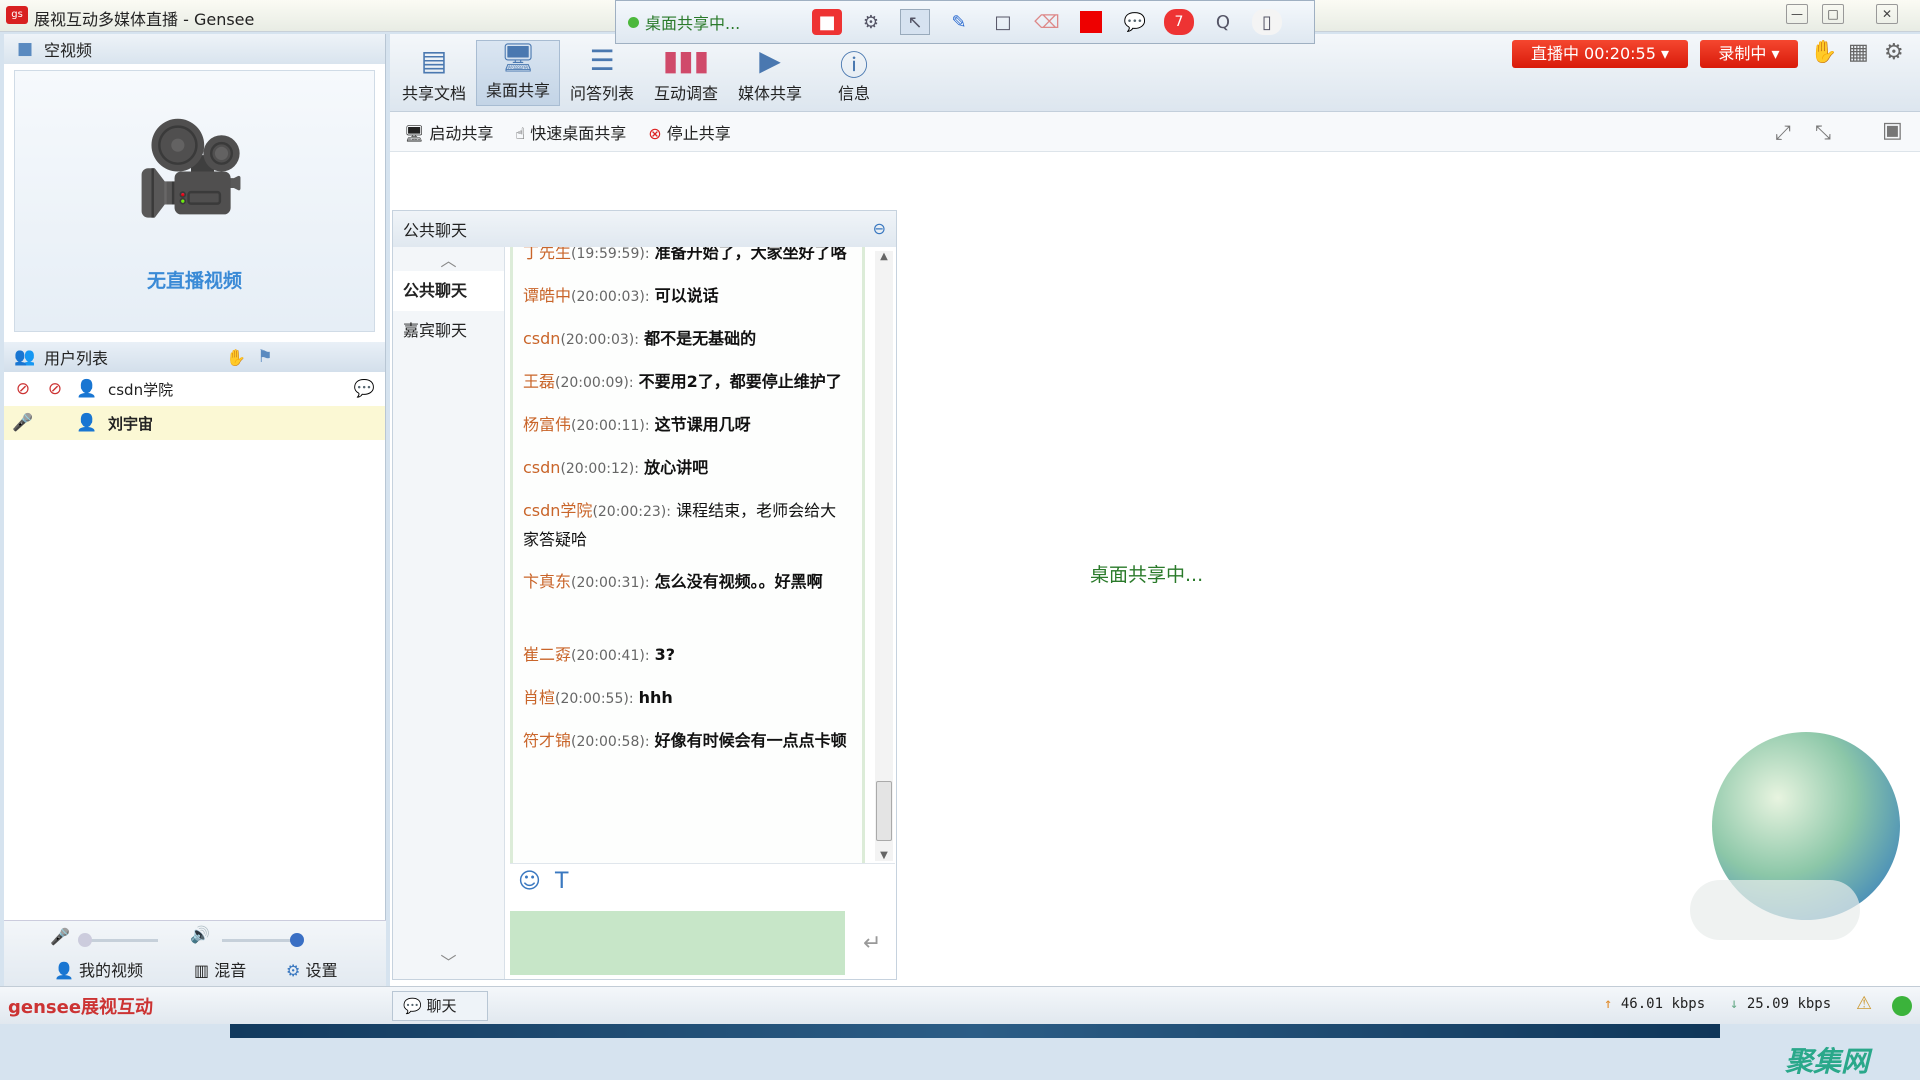  I want to click on message-time: (19:59:59):, so click(610, 254).